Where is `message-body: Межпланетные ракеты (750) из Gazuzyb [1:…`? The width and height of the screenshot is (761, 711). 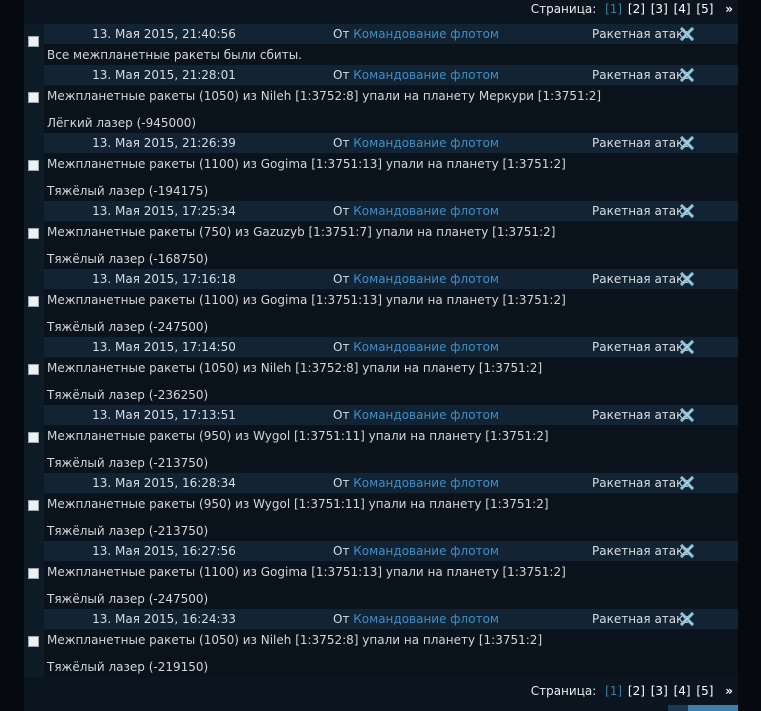 message-body: Межпланетные ракеты (750) из Gazuzyb [1:… is located at coordinates (391, 245).